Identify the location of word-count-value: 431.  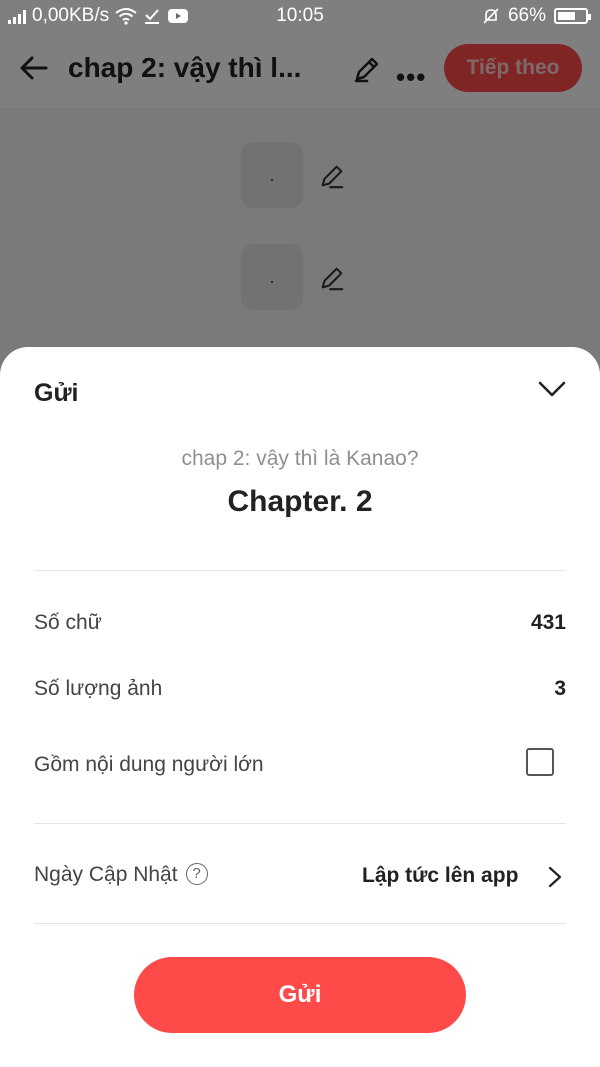
(548, 622).